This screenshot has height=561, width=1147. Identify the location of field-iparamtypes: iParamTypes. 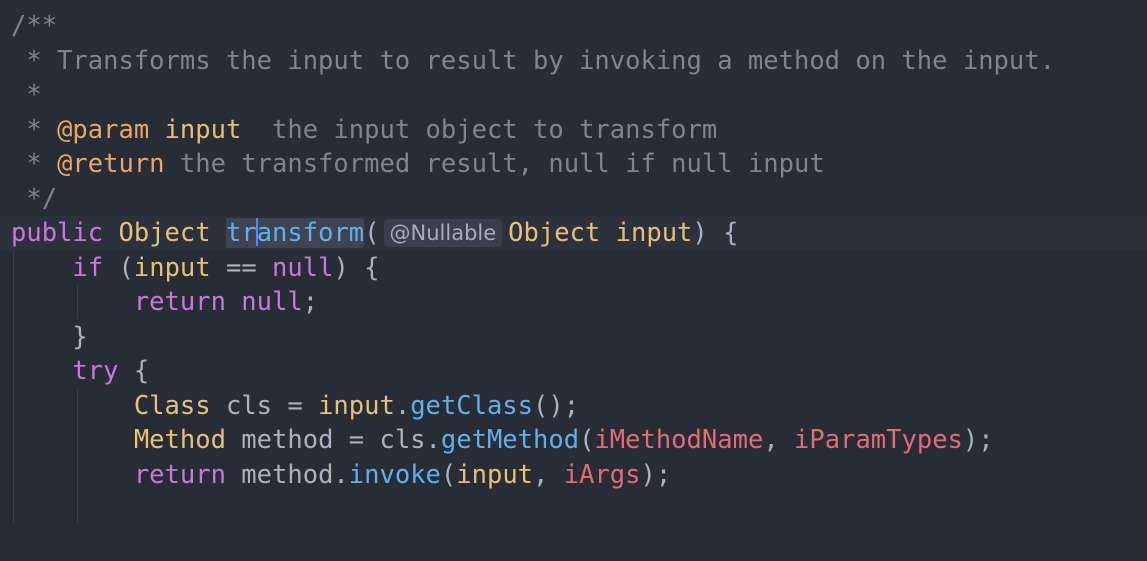
(878, 440).